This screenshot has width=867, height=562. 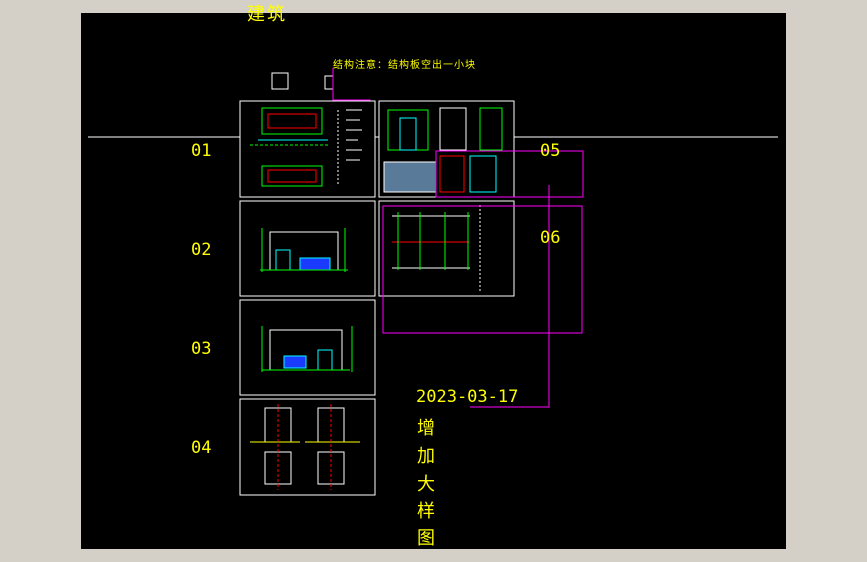 What do you see at coordinates (201, 349) in the screenshot?
I see `sheet-label-03: 03` at bounding box center [201, 349].